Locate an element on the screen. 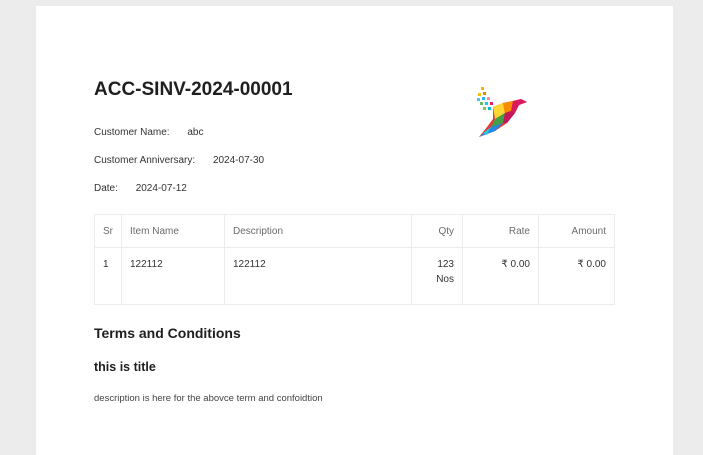  invoice-number-title: ACC-SINV-2024-00001 is located at coordinates (193, 89).